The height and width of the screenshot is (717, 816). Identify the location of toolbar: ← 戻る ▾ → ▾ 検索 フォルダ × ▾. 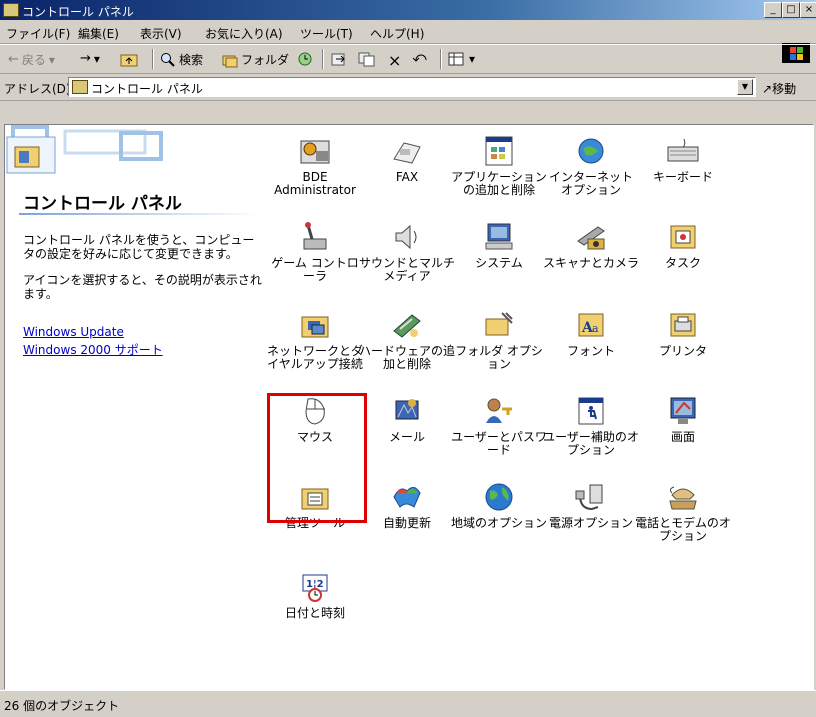
(408, 59).